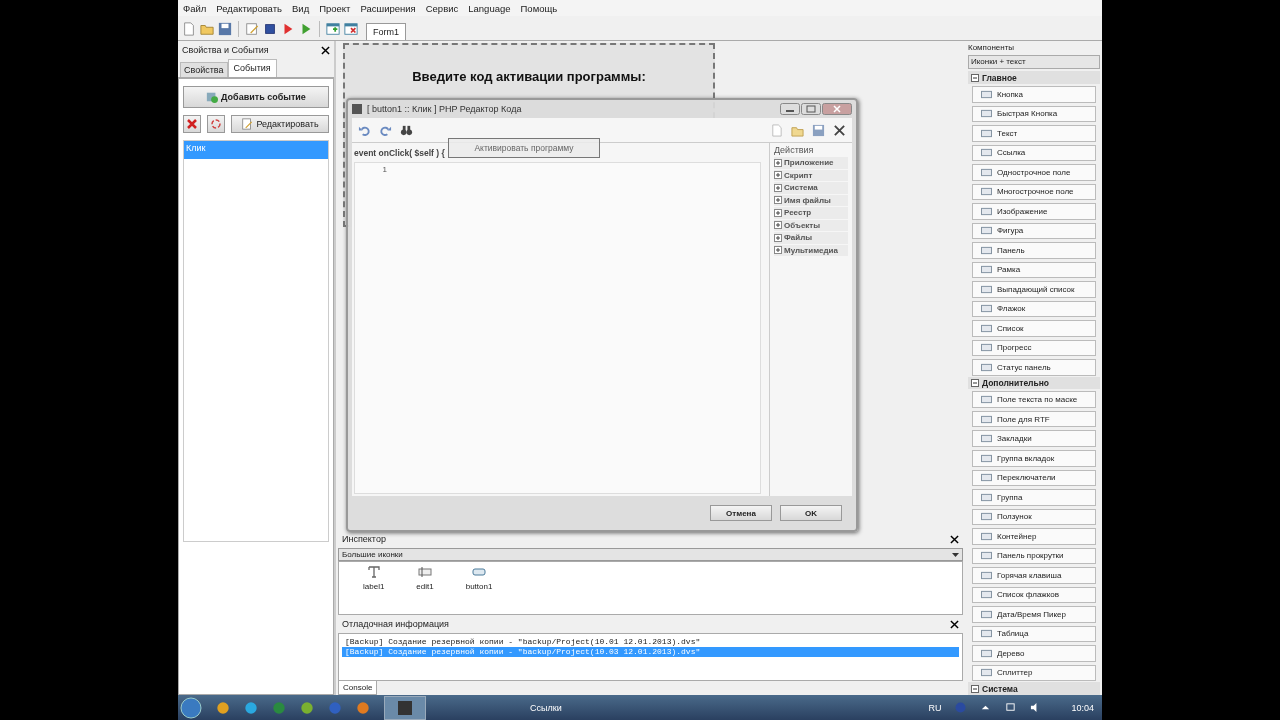  Describe the element at coordinates (1034, 653) in the screenshot. I see `component-button: Дерево` at that location.